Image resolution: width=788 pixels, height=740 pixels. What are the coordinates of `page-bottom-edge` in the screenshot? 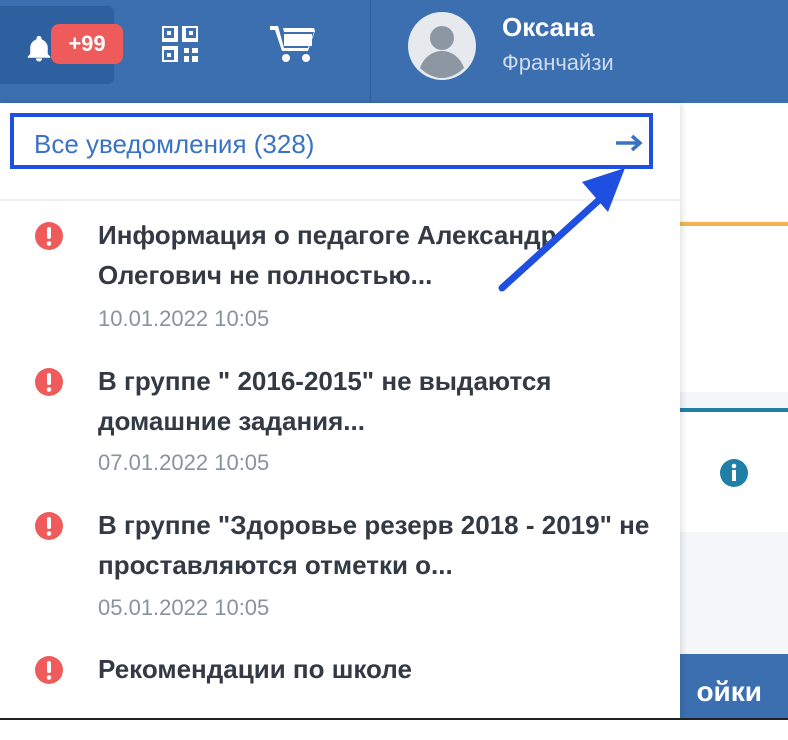 It's located at (394, 729).